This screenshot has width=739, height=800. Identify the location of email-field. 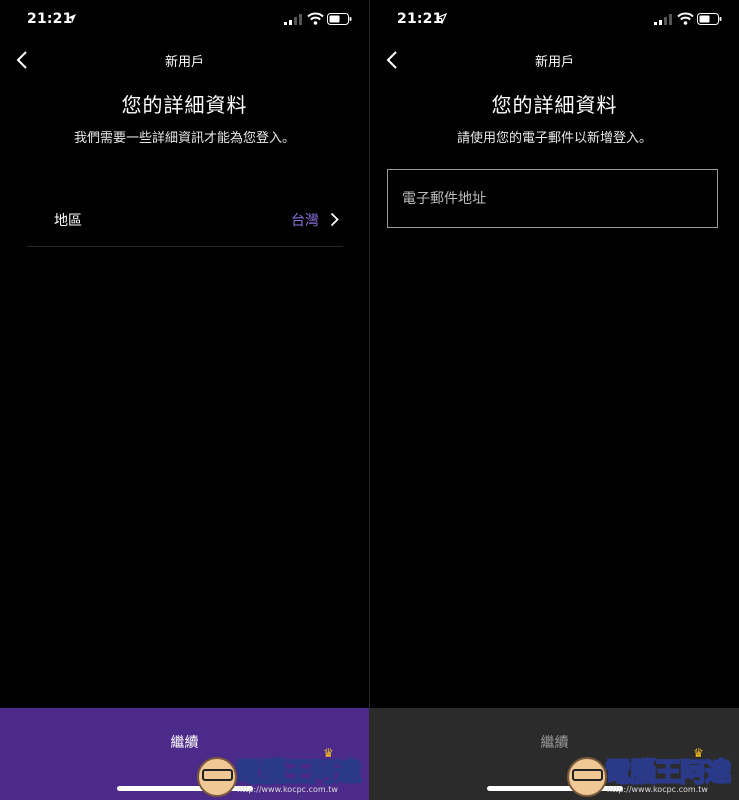
(552, 198).